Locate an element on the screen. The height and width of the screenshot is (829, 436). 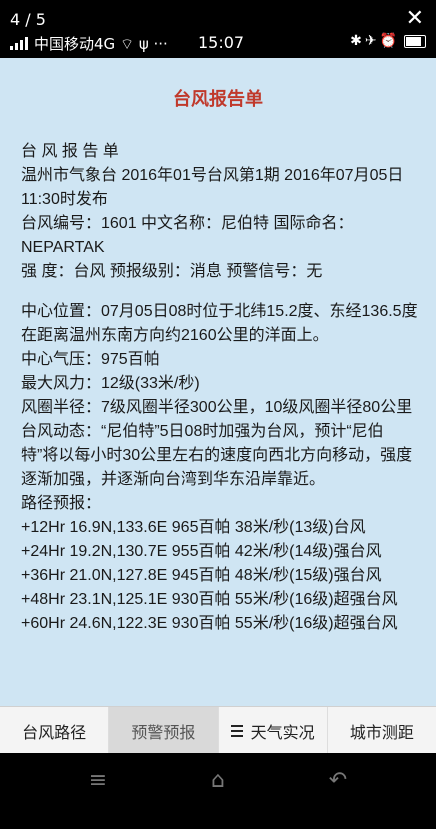
close-icon: ✕ is located at coordinates (415, 19).